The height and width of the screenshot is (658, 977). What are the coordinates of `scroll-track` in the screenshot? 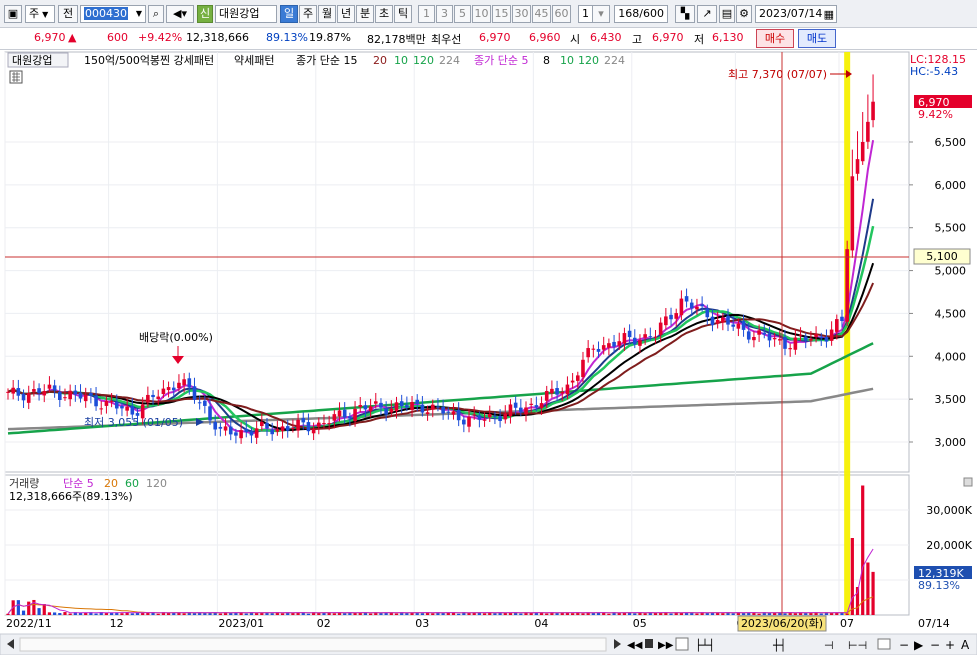 It's located at (313, 644).